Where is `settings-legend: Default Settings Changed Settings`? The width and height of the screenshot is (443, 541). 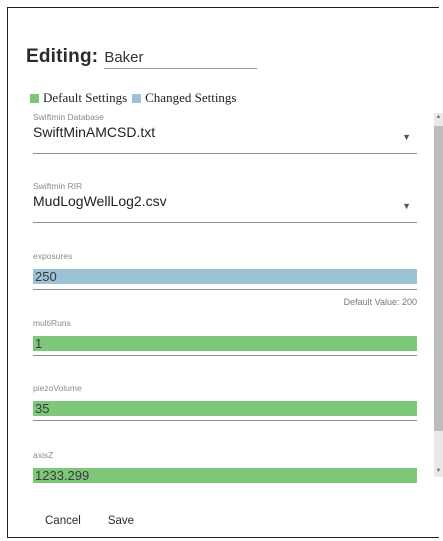 settings-legend: Default Settings Changed Settings is located at coordinates (136, 98).